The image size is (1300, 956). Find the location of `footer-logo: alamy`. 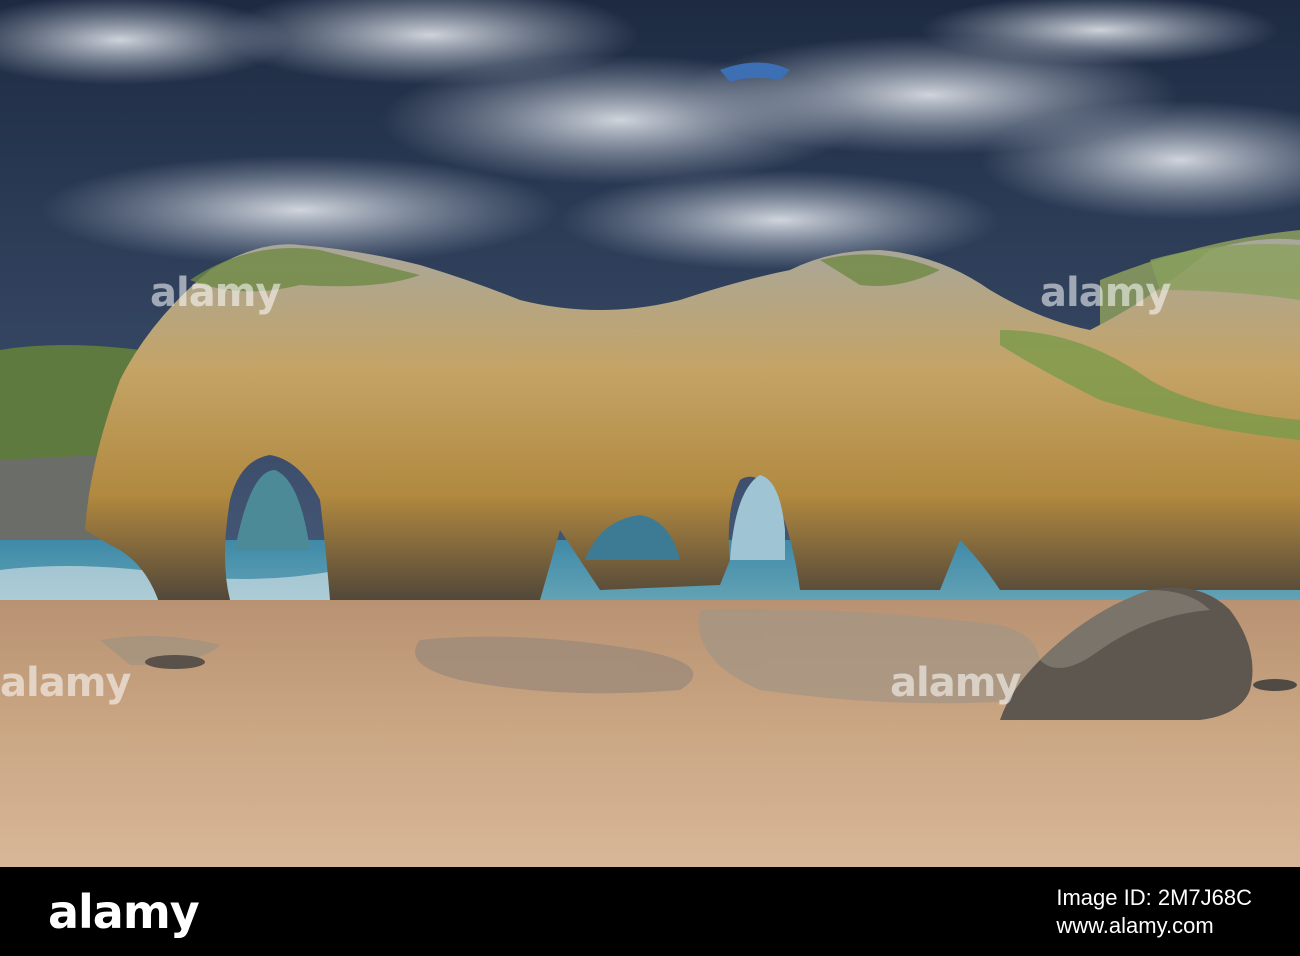

footer-logo: alamy is located at coordinates (124, 911).